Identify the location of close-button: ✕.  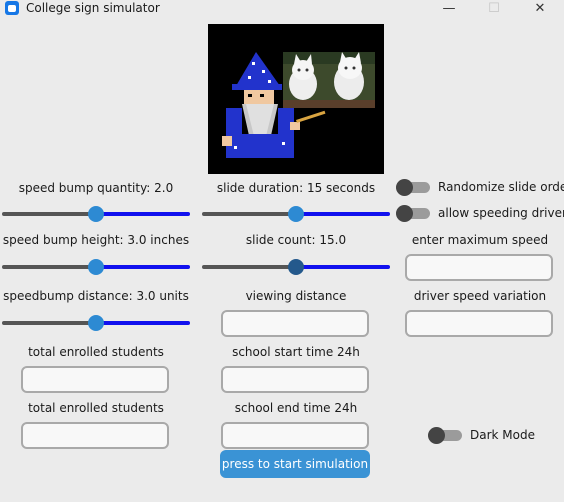
(540, 9).